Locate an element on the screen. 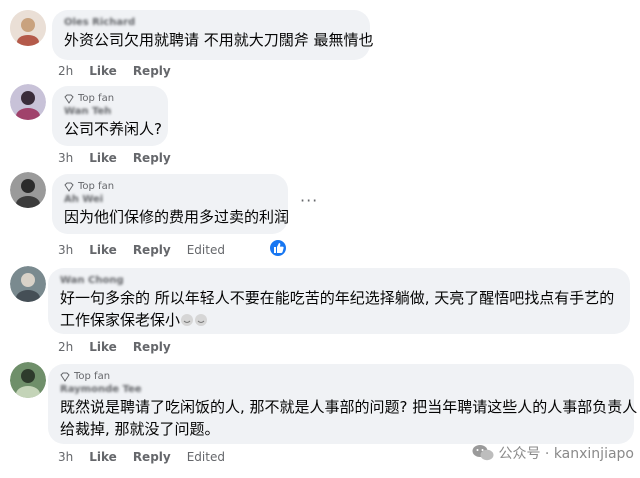 The width and height of the screenshot is (640, 478). more-options-button: ··· is located at coordinates (309, 200).